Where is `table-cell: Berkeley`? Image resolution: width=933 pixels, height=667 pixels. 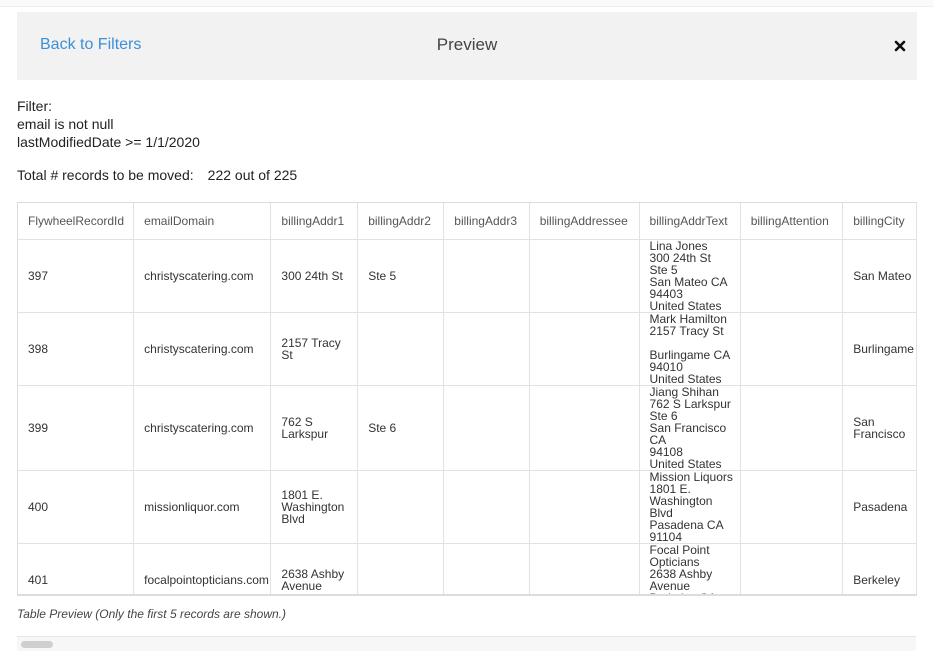 table-cell: Berkeley is located at coordinates (879, 568).